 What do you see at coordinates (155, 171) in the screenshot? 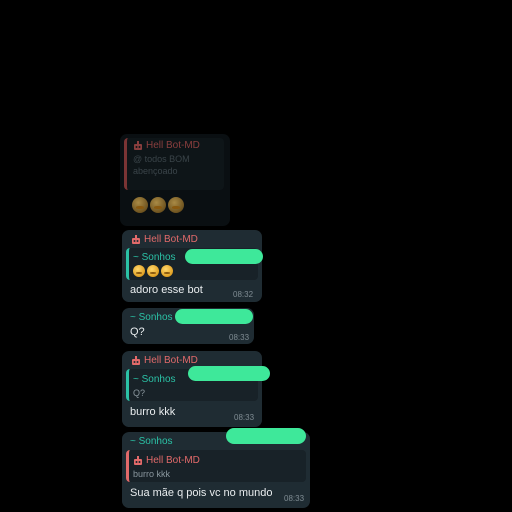
I see `quote-text-line: abençoado` at bounding box center [155, 171].